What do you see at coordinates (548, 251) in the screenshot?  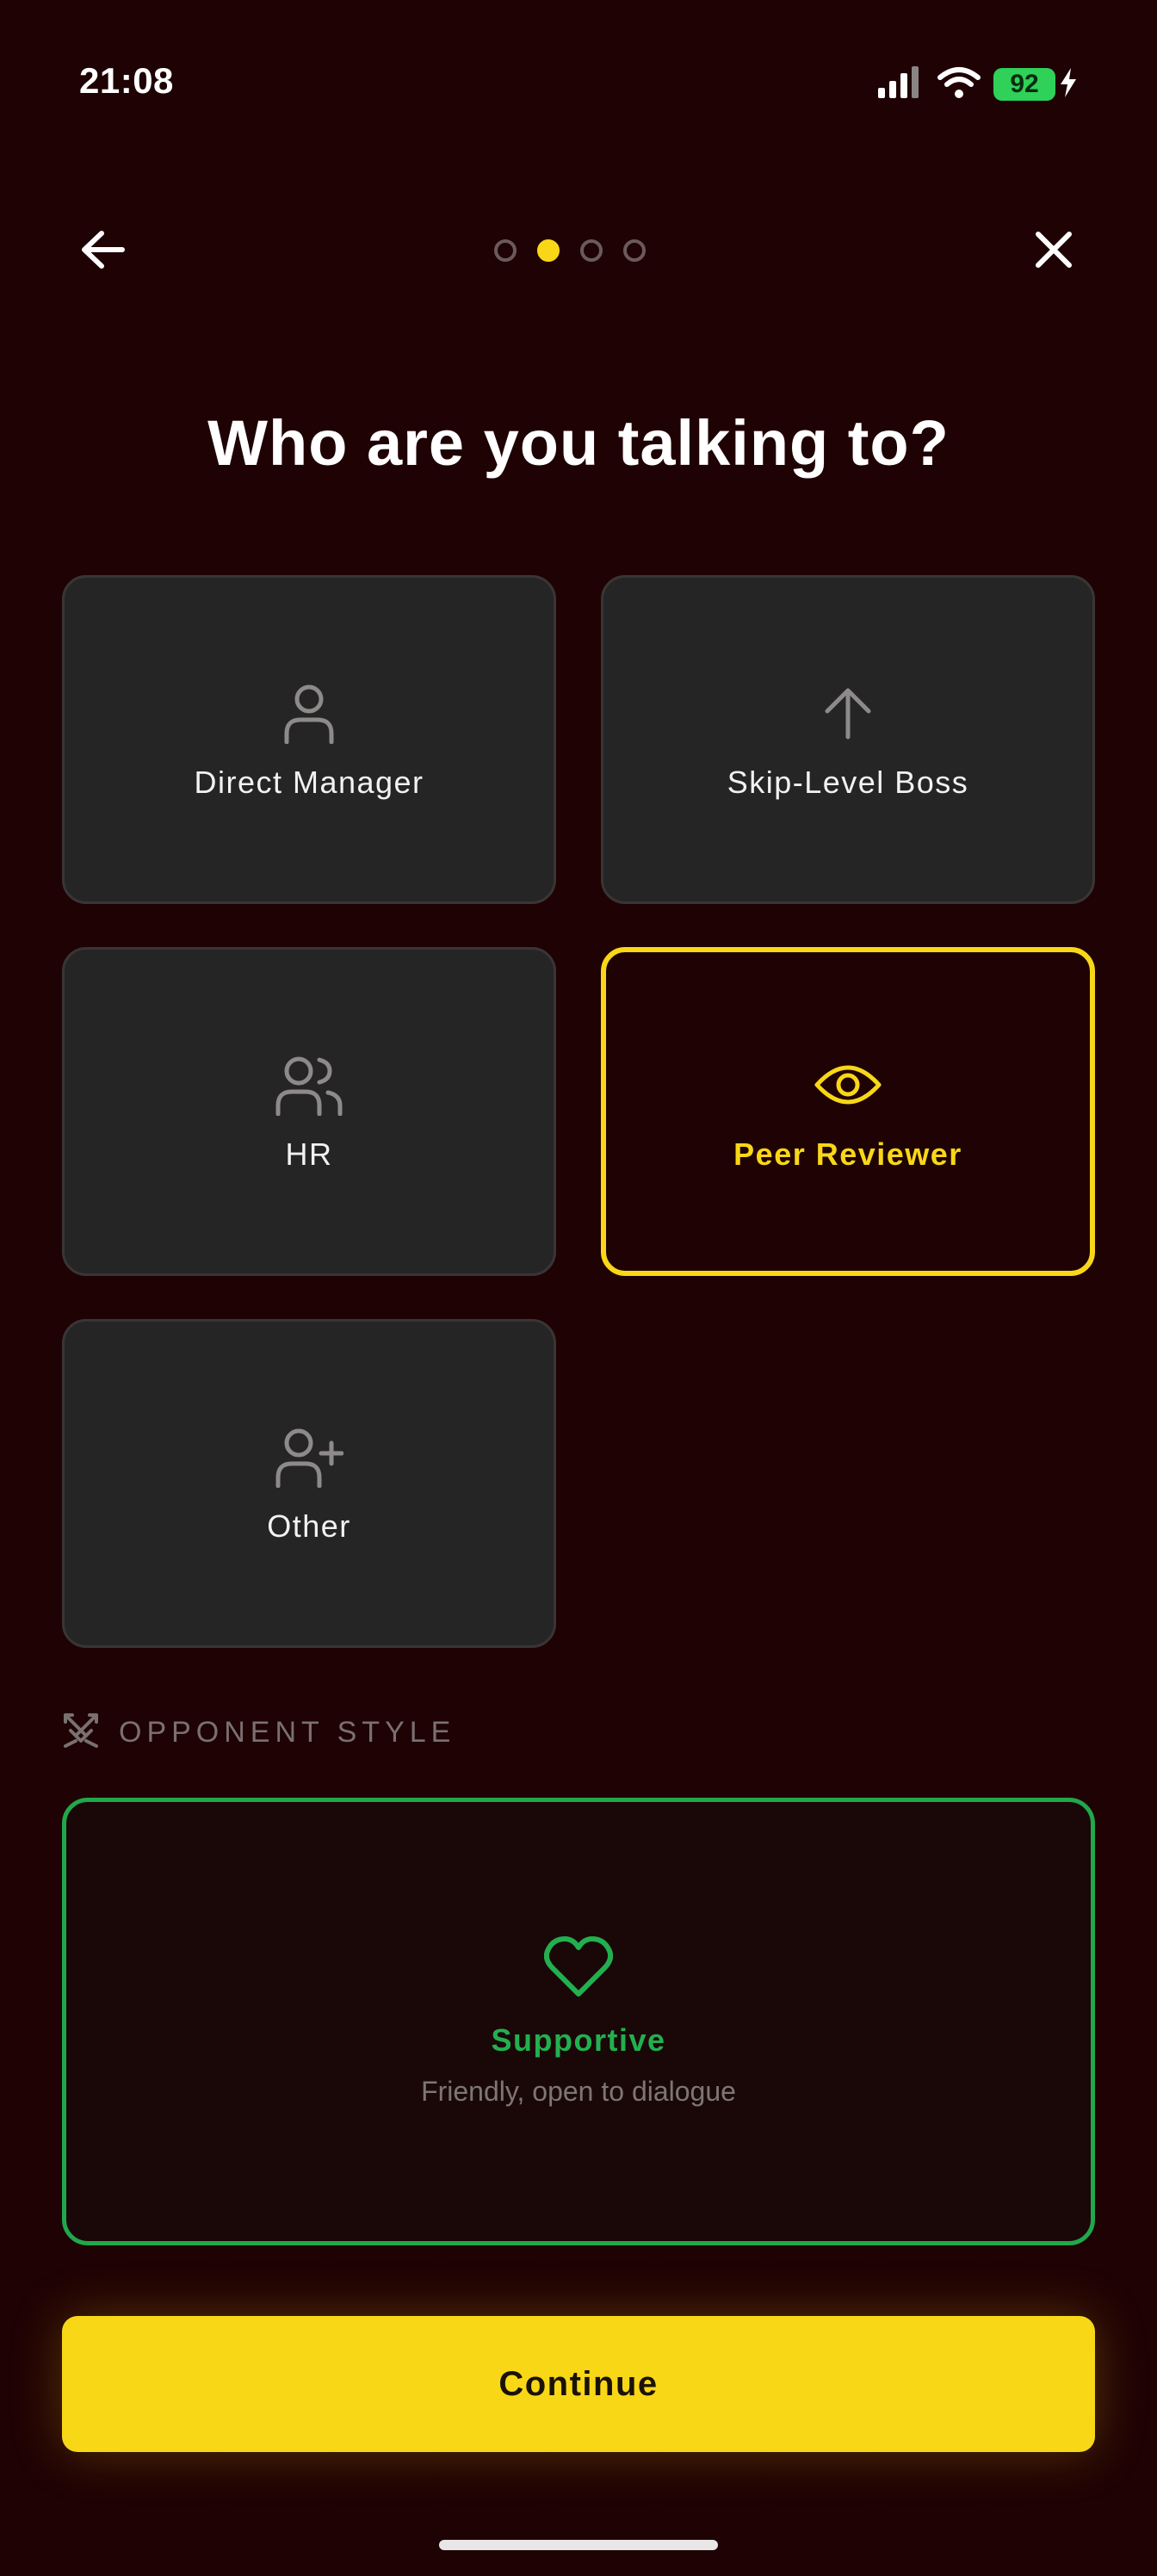 I see `step-dot-active` at bounding box center [548, 251].